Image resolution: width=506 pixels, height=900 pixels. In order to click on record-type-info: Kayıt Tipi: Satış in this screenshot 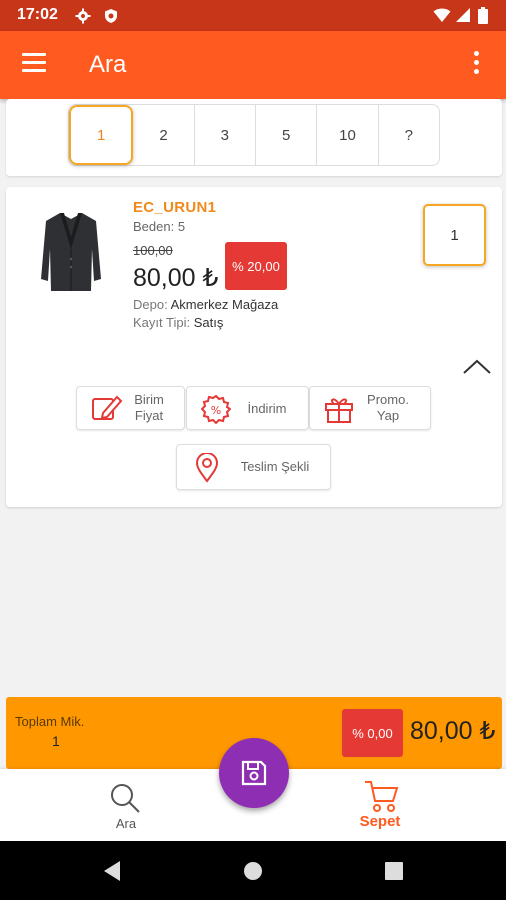, I will do `click(178, 322)`.